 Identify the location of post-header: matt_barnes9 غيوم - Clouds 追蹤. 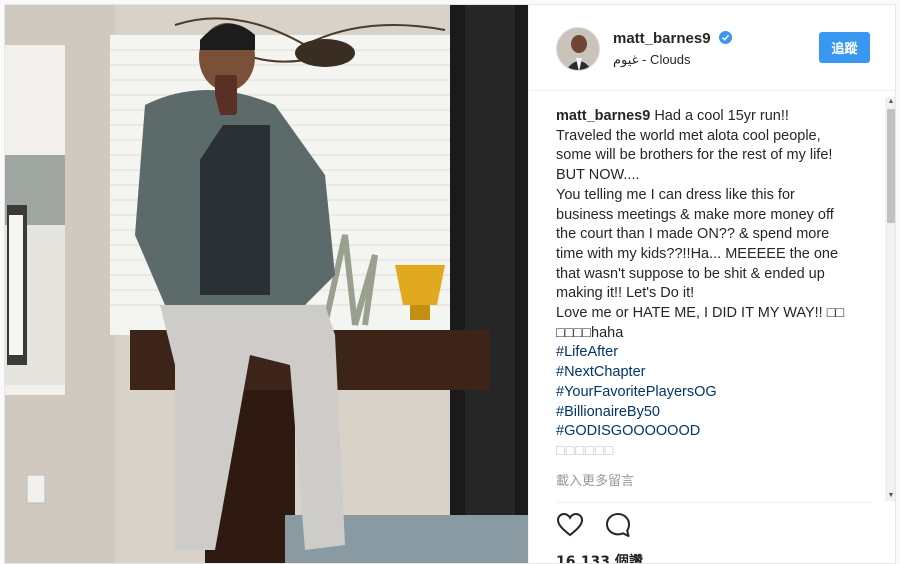
(712, 48).